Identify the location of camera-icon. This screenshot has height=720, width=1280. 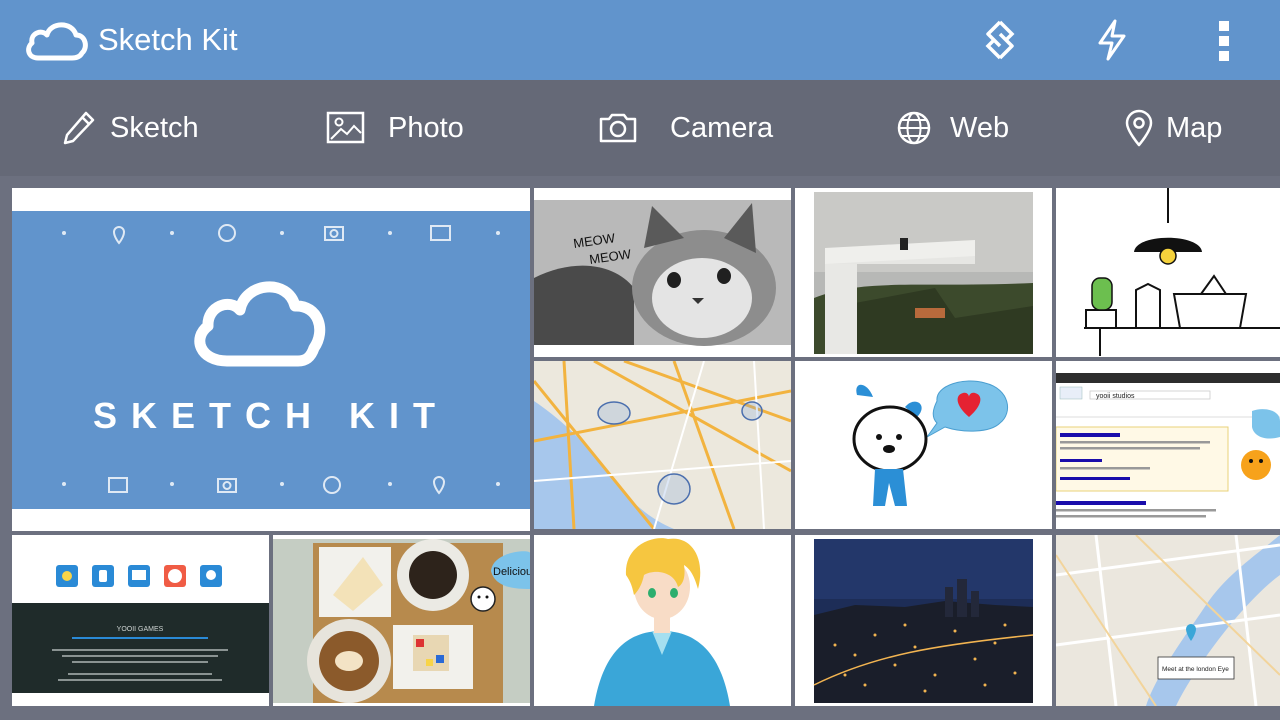
(618, 128).